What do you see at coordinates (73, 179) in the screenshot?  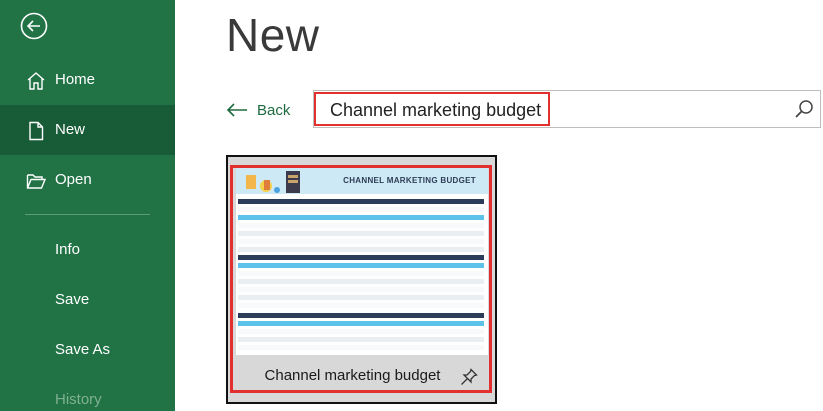 I see `sidebar-item-label: Open` at bounding box center [73, 179].